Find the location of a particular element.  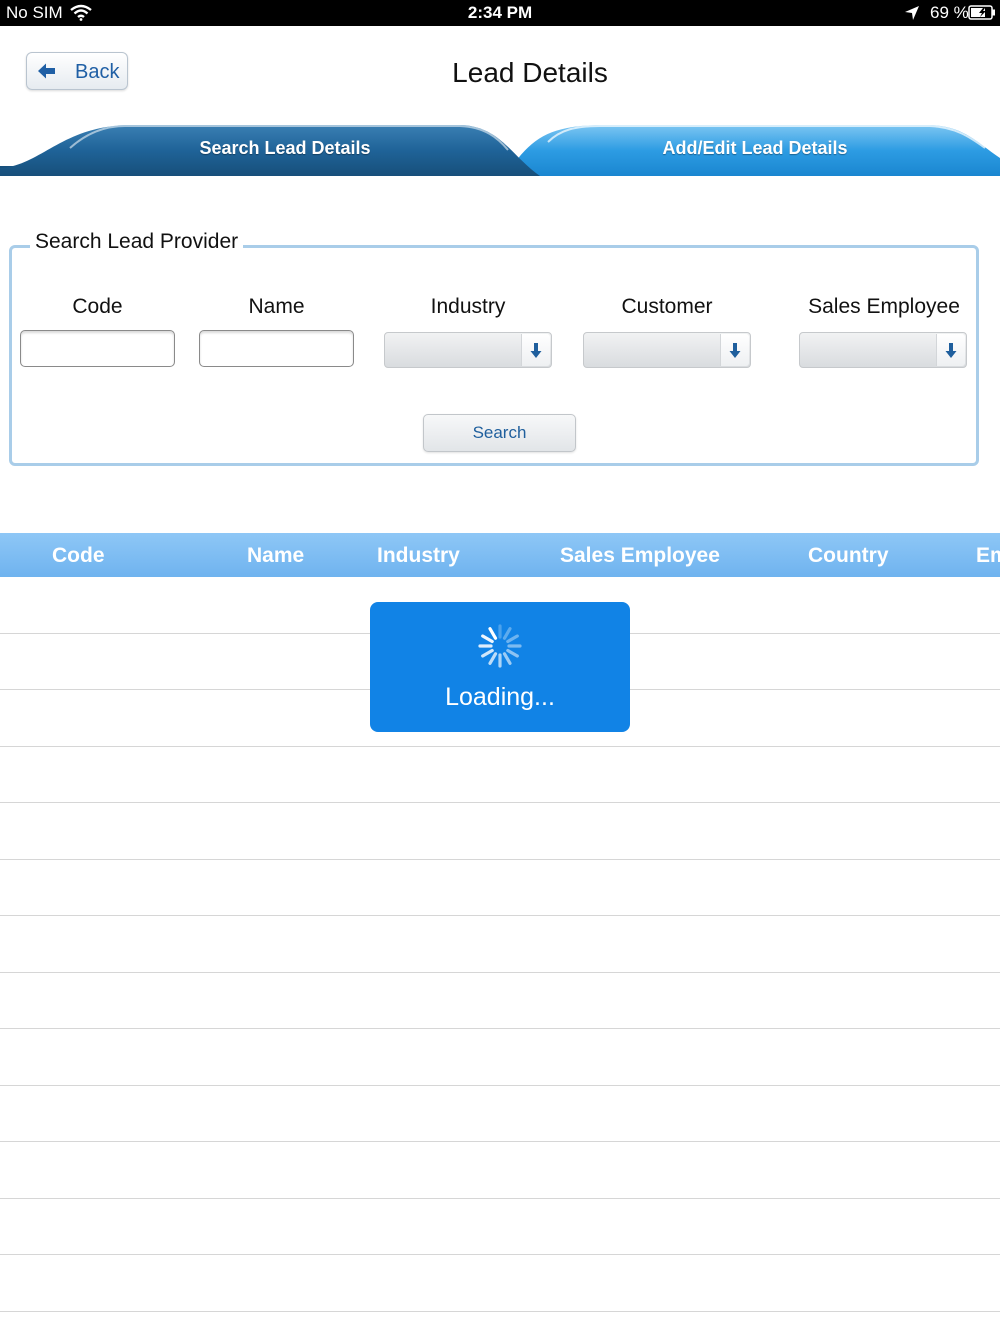

customer-dropdown-toggle is located at coordinates (734, 350).